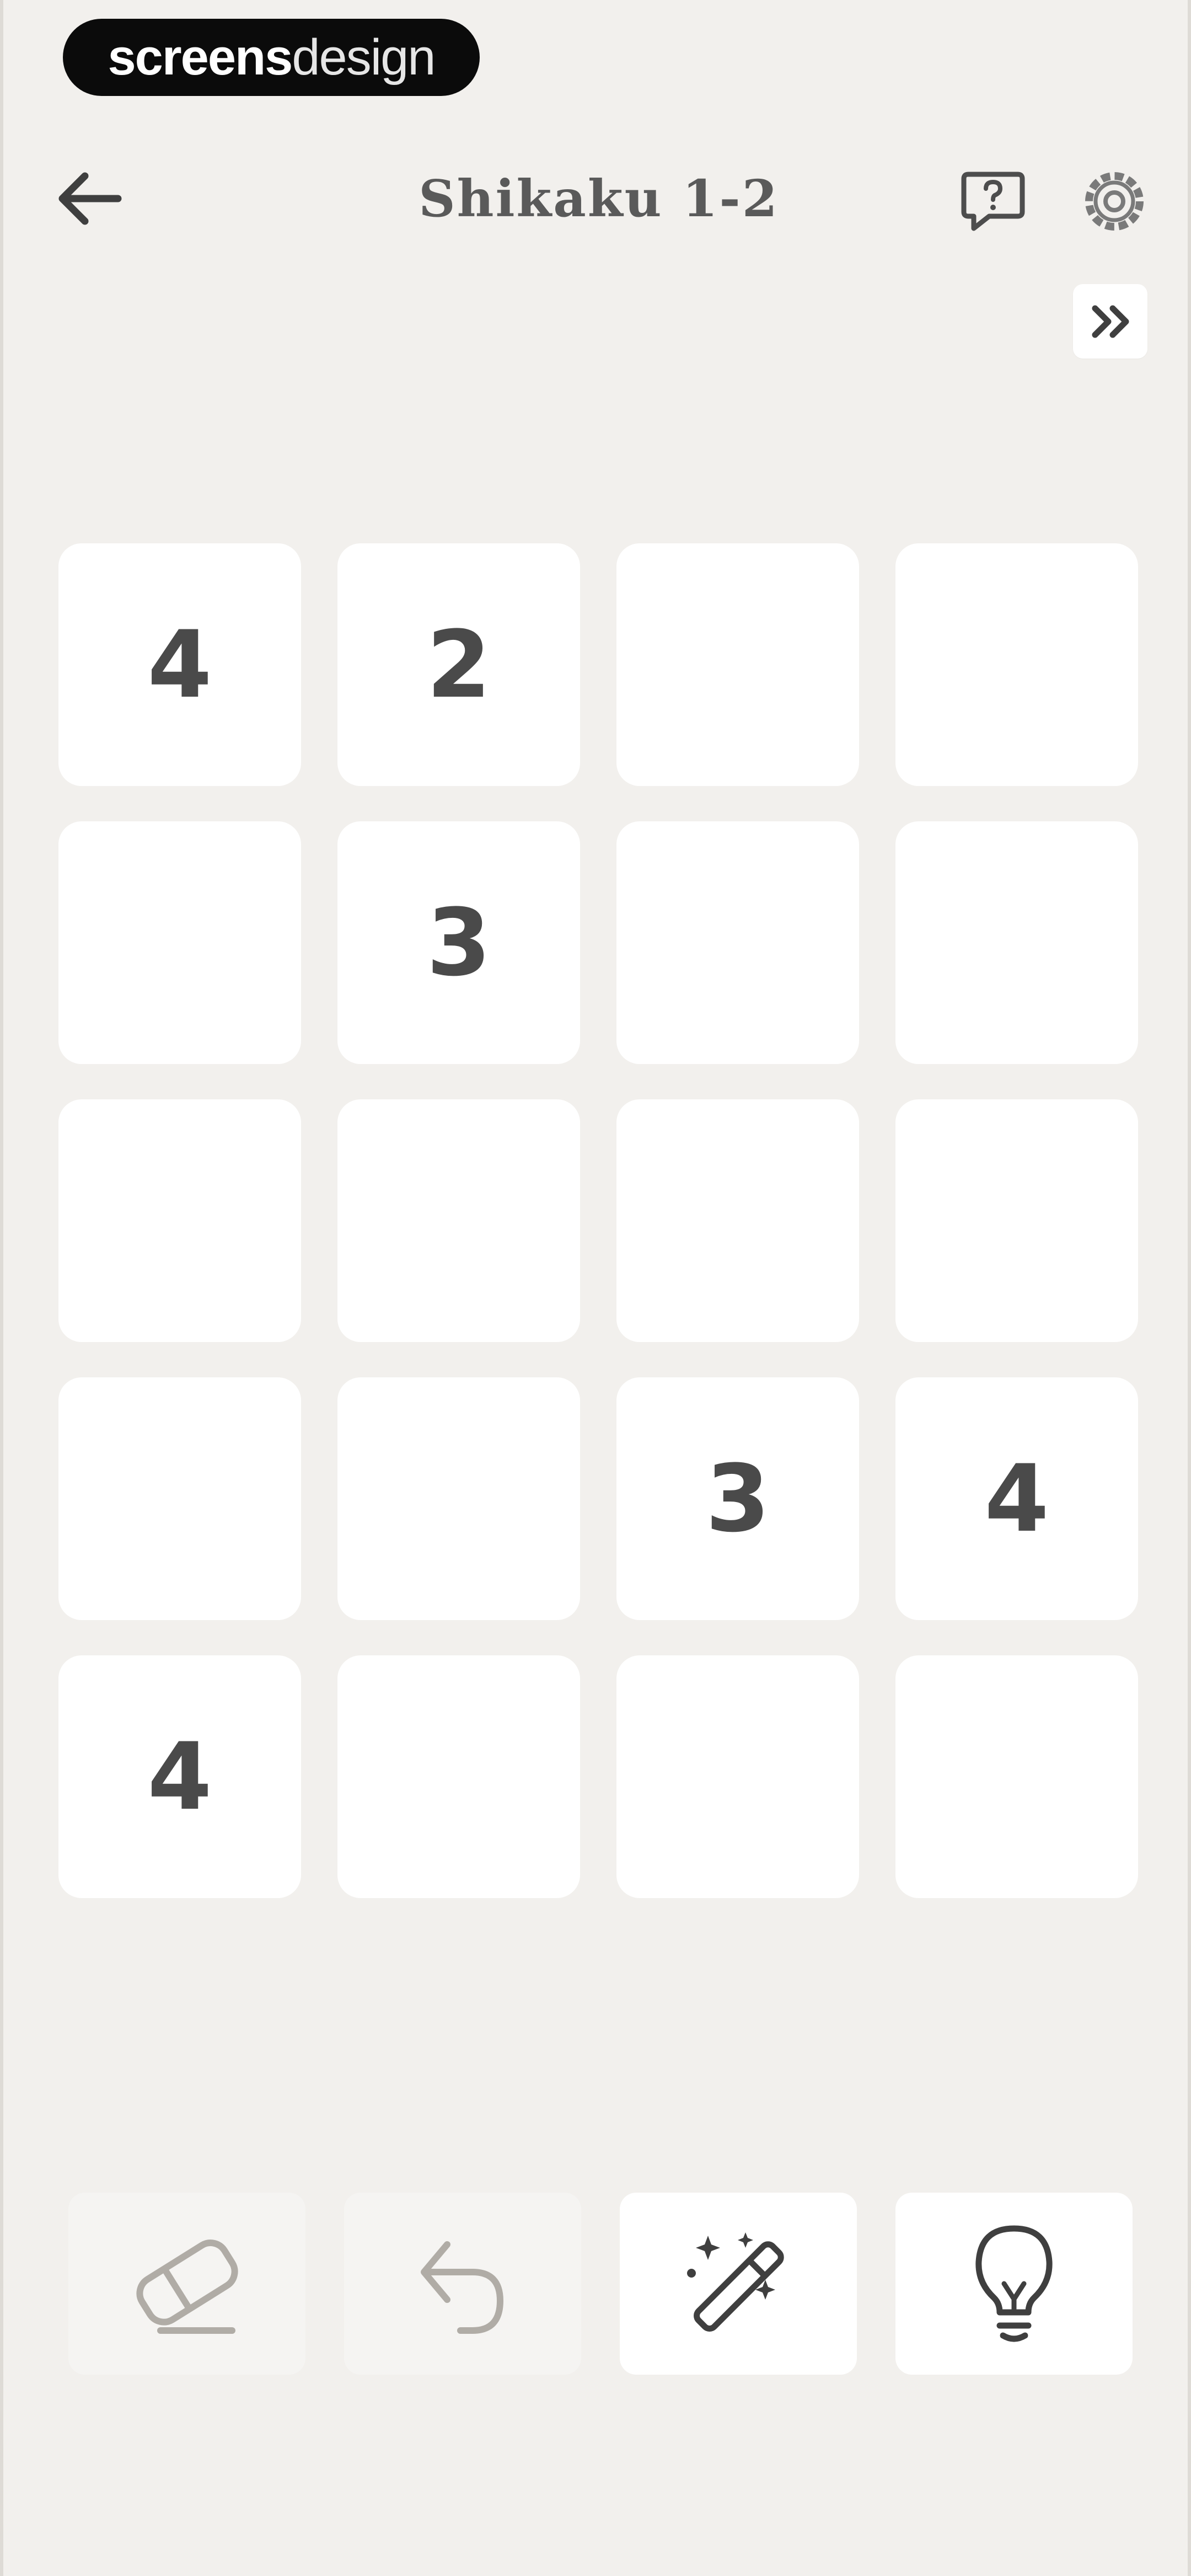 The height and width of the screenshot is (2576, 1191). I want to click on grid-cell-r1-c4, so click(1017, 664).